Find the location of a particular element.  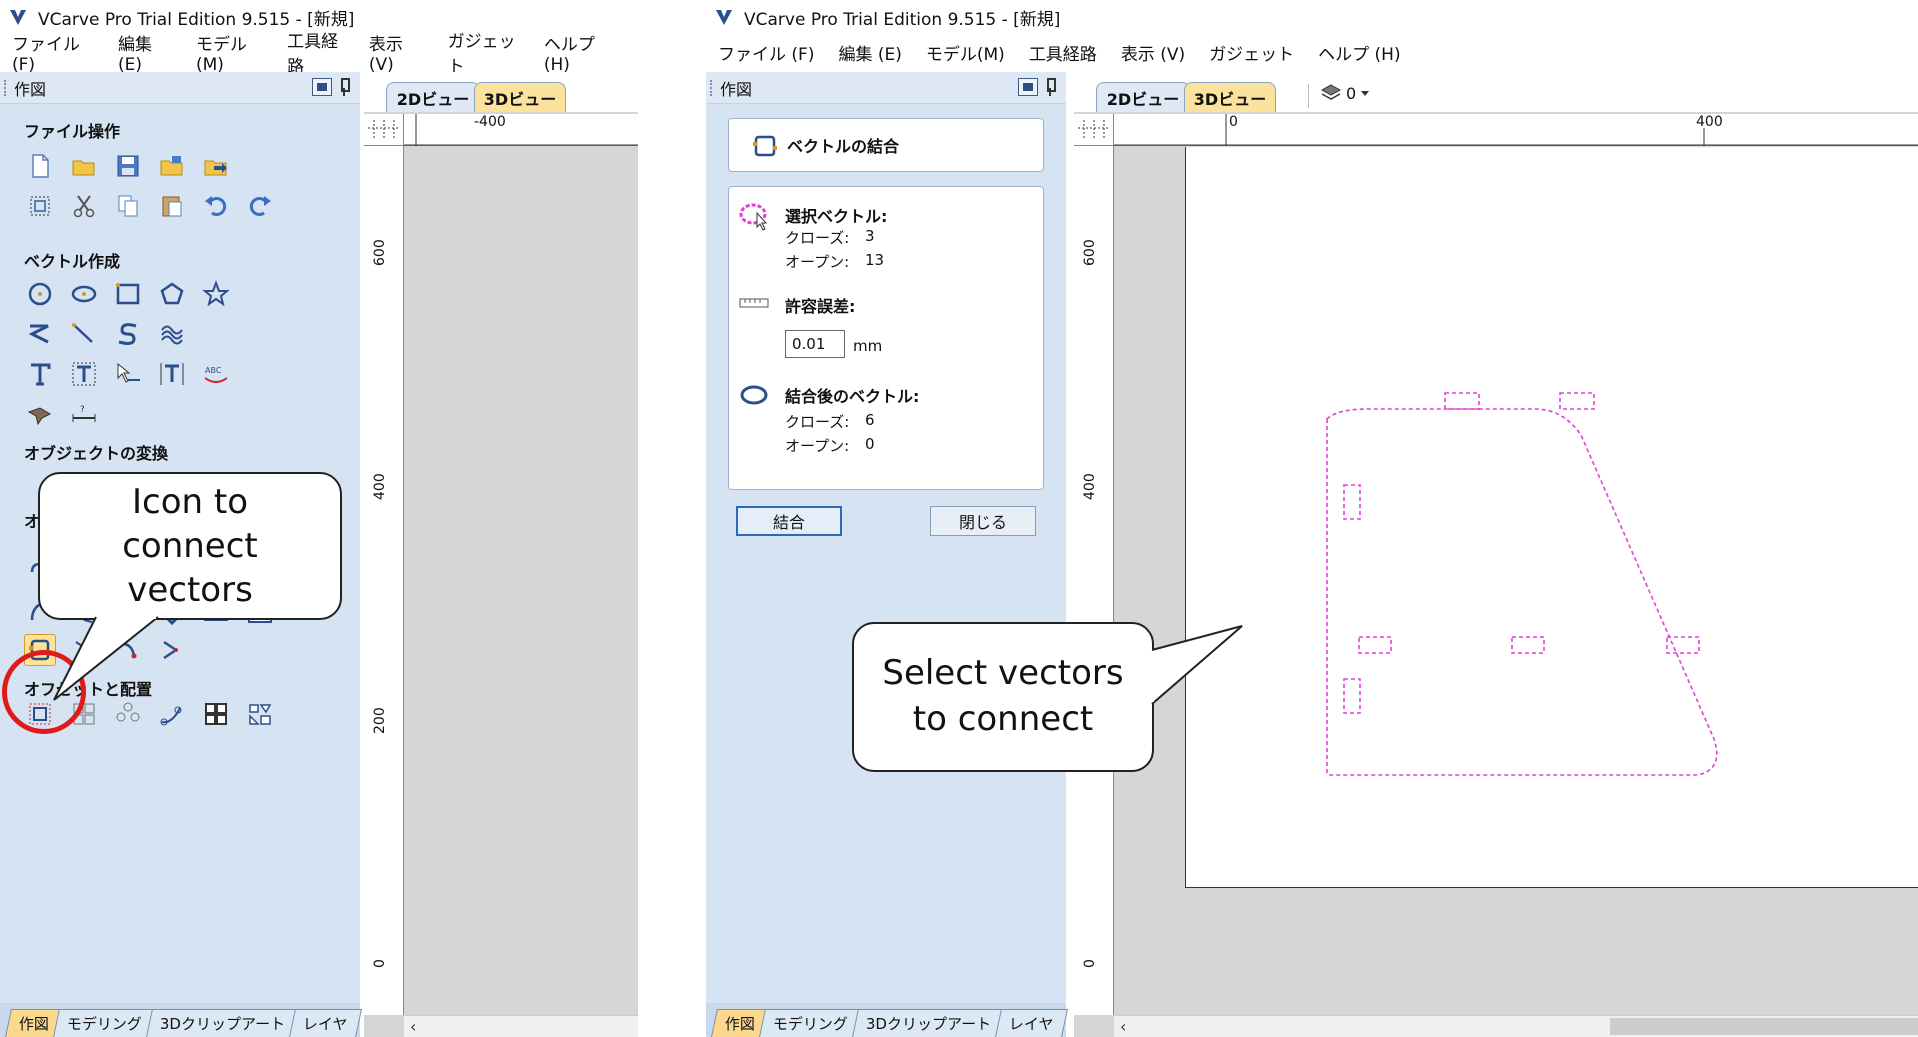

circle-icon is located at coordinates (40, 294).